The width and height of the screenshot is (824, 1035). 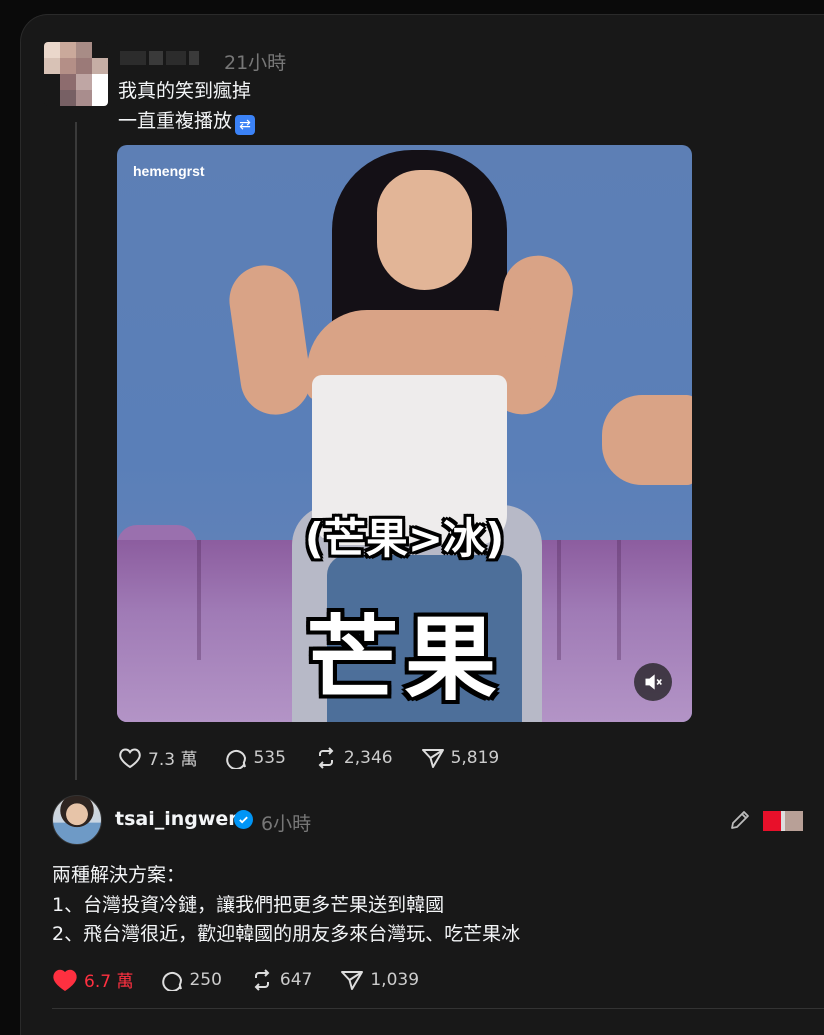 What do you see at coordinates (178, 819) in the screenshot?
I see `username: tsai_ingwen` at bounding box center [178, 819].